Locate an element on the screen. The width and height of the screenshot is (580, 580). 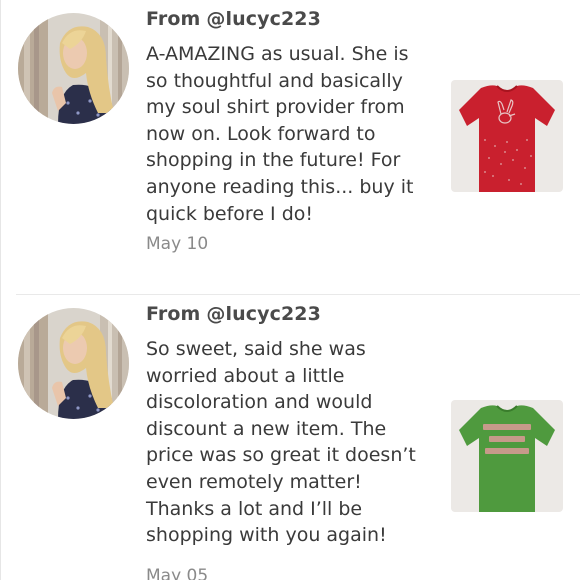
red-tshirt-image is located at coordinates (507, 136).